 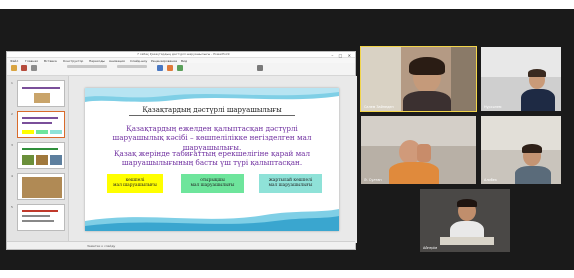 I want to click on category-box: отырықшы мал шаруашылығы, so click(x=212, y=183).